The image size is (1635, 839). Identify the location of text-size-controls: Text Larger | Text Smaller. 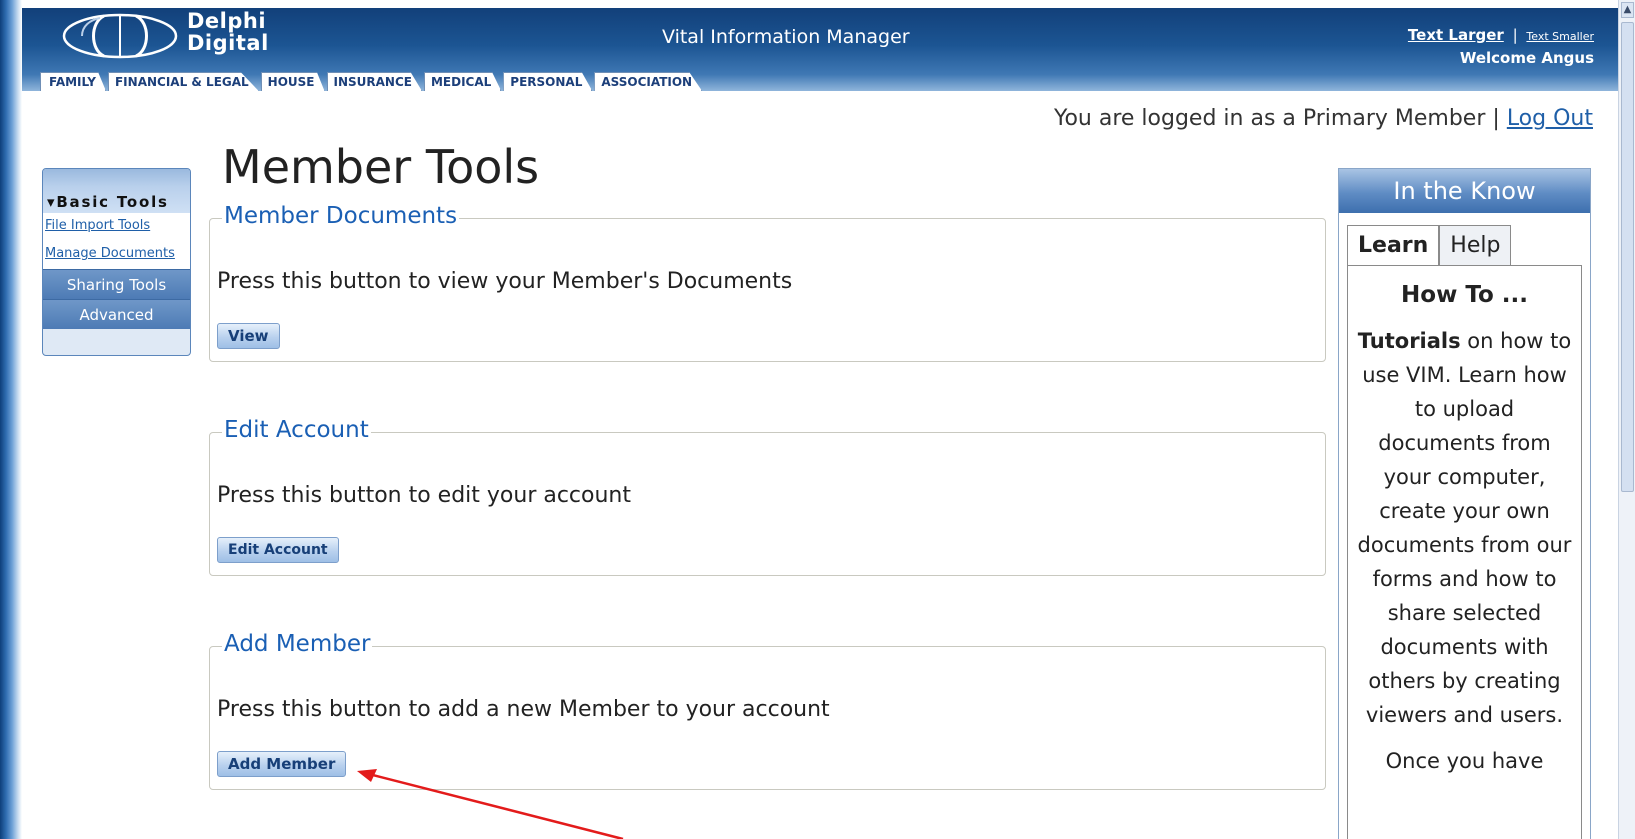
(1501, 35).